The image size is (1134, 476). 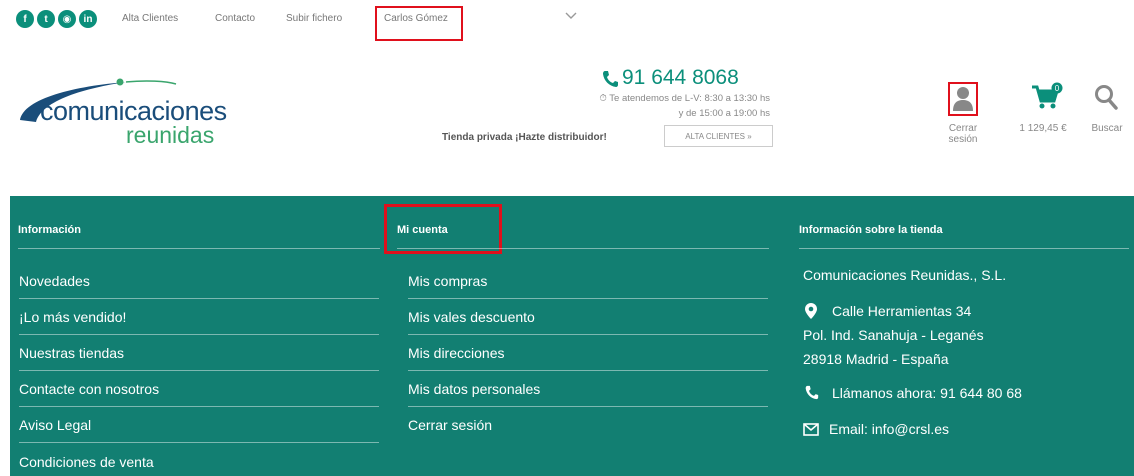 What do you see at coordinates (450, 425) in the screenshot?
I see `link-cerrar-sesion: Cerrar sesión` at bounding box center [450, 425].